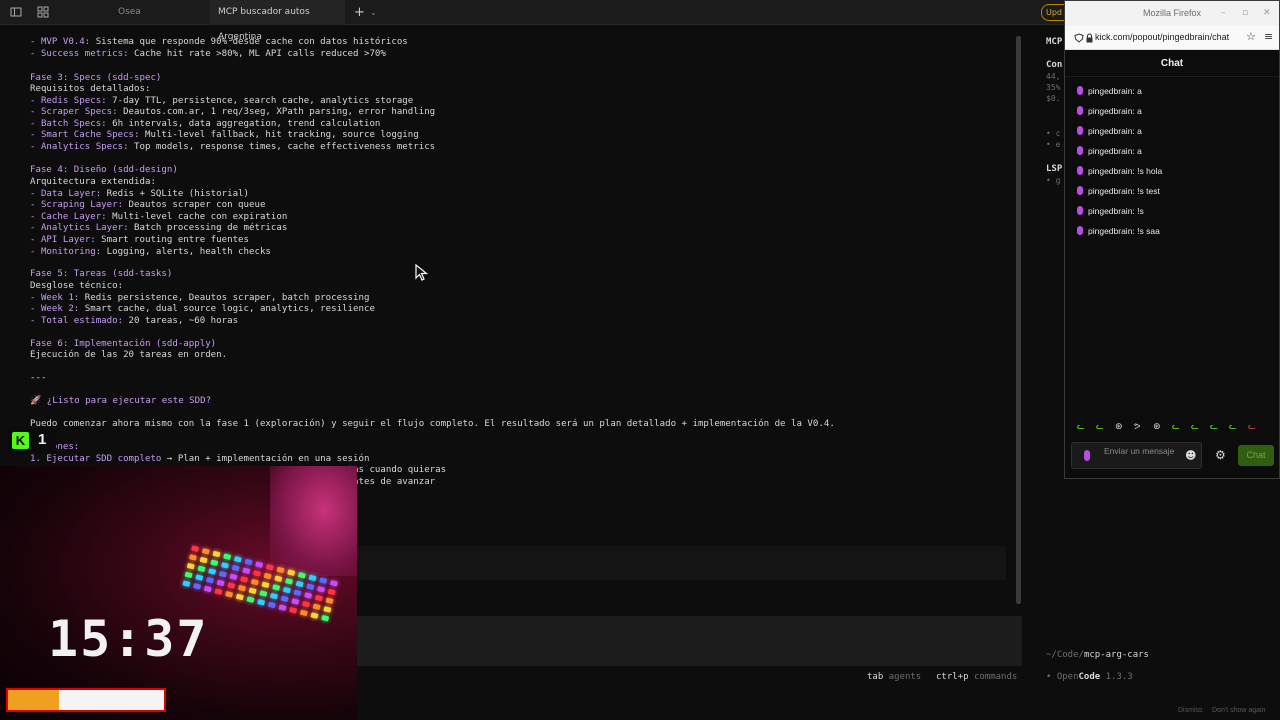  Describe the element at coordinates (1089, 38) in the screenshot. I see `lock-icon` at that location.